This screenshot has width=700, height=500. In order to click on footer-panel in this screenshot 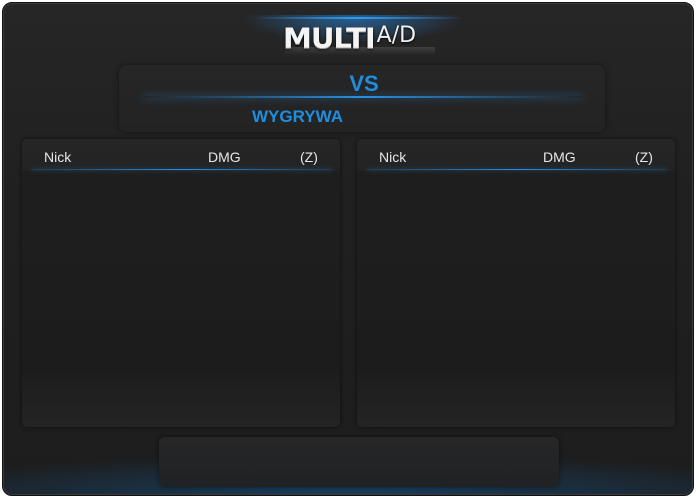, I will do `click(359, 462)`.